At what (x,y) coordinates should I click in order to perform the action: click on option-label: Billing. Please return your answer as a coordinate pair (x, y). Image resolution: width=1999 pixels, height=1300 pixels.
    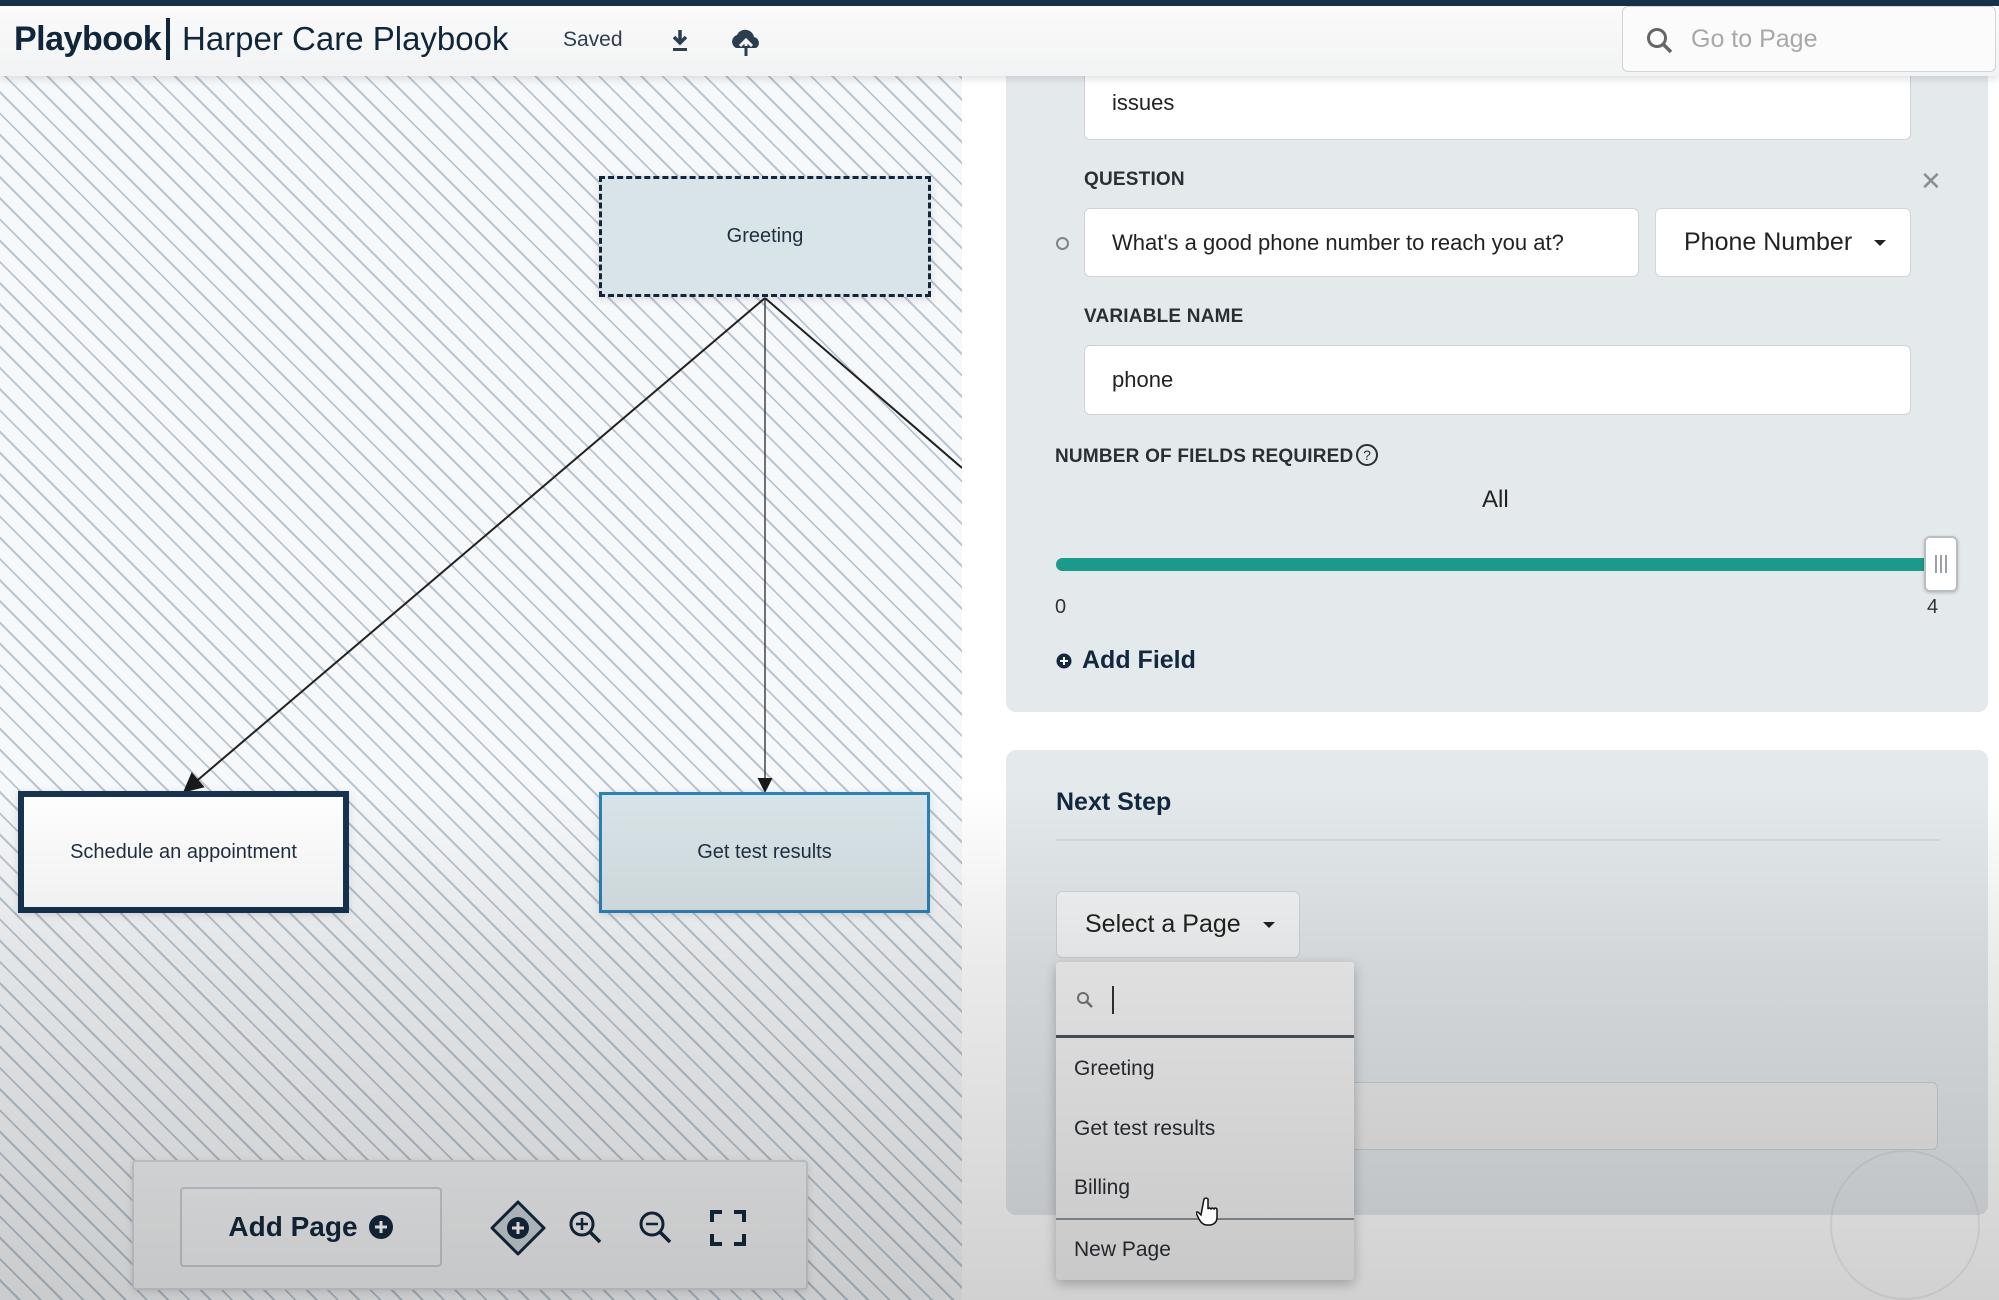
    Looking at the image, I should click on (1102, 1187).